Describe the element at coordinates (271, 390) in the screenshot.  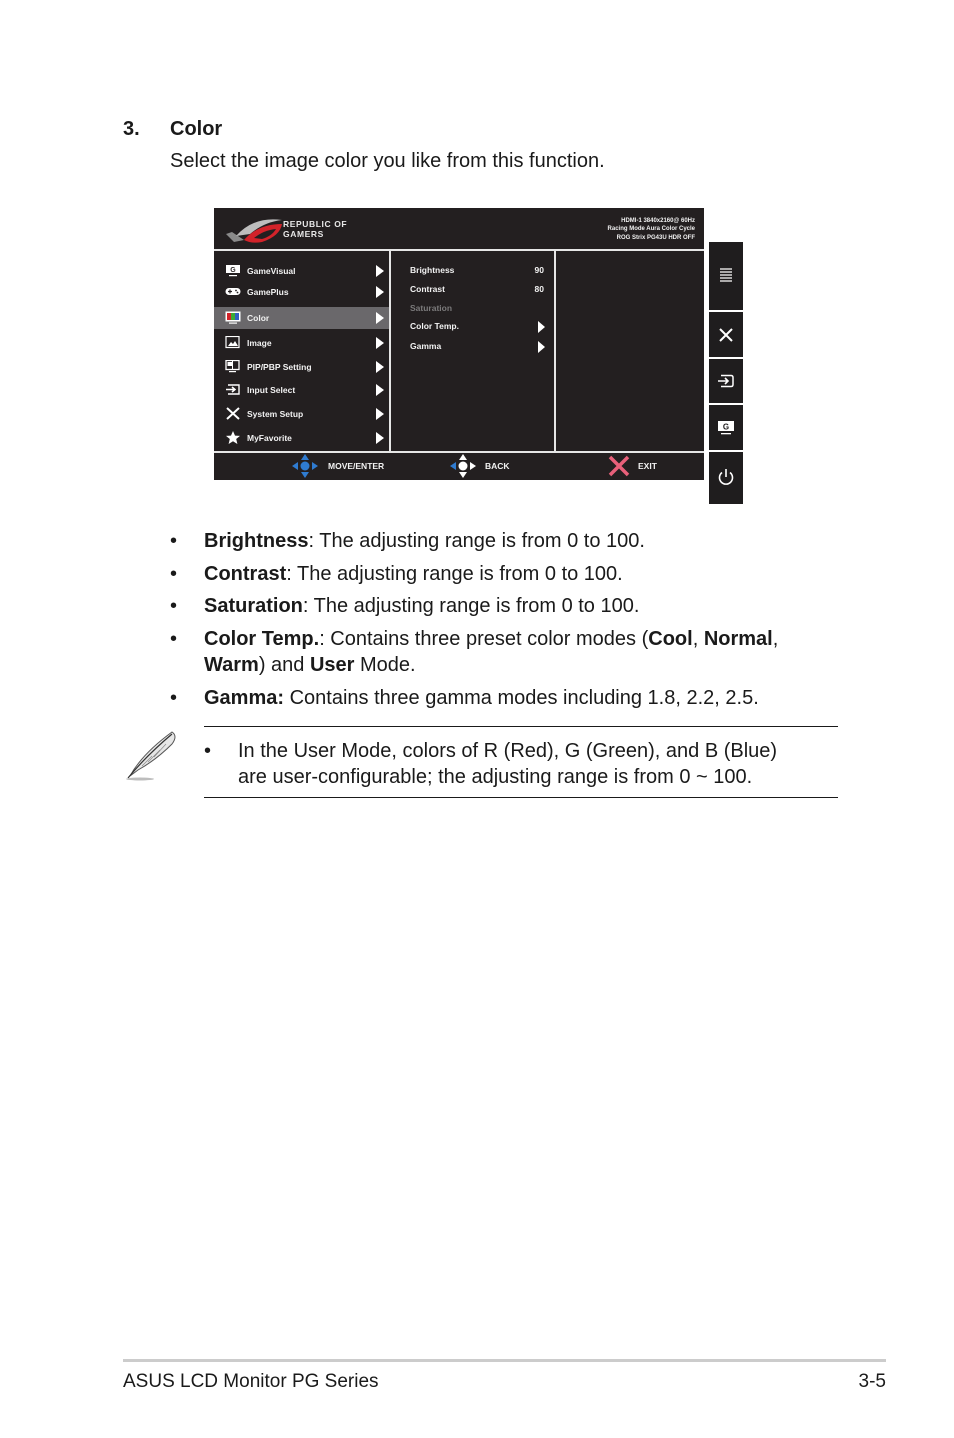
I see `menu-label: Input Select` at that location.